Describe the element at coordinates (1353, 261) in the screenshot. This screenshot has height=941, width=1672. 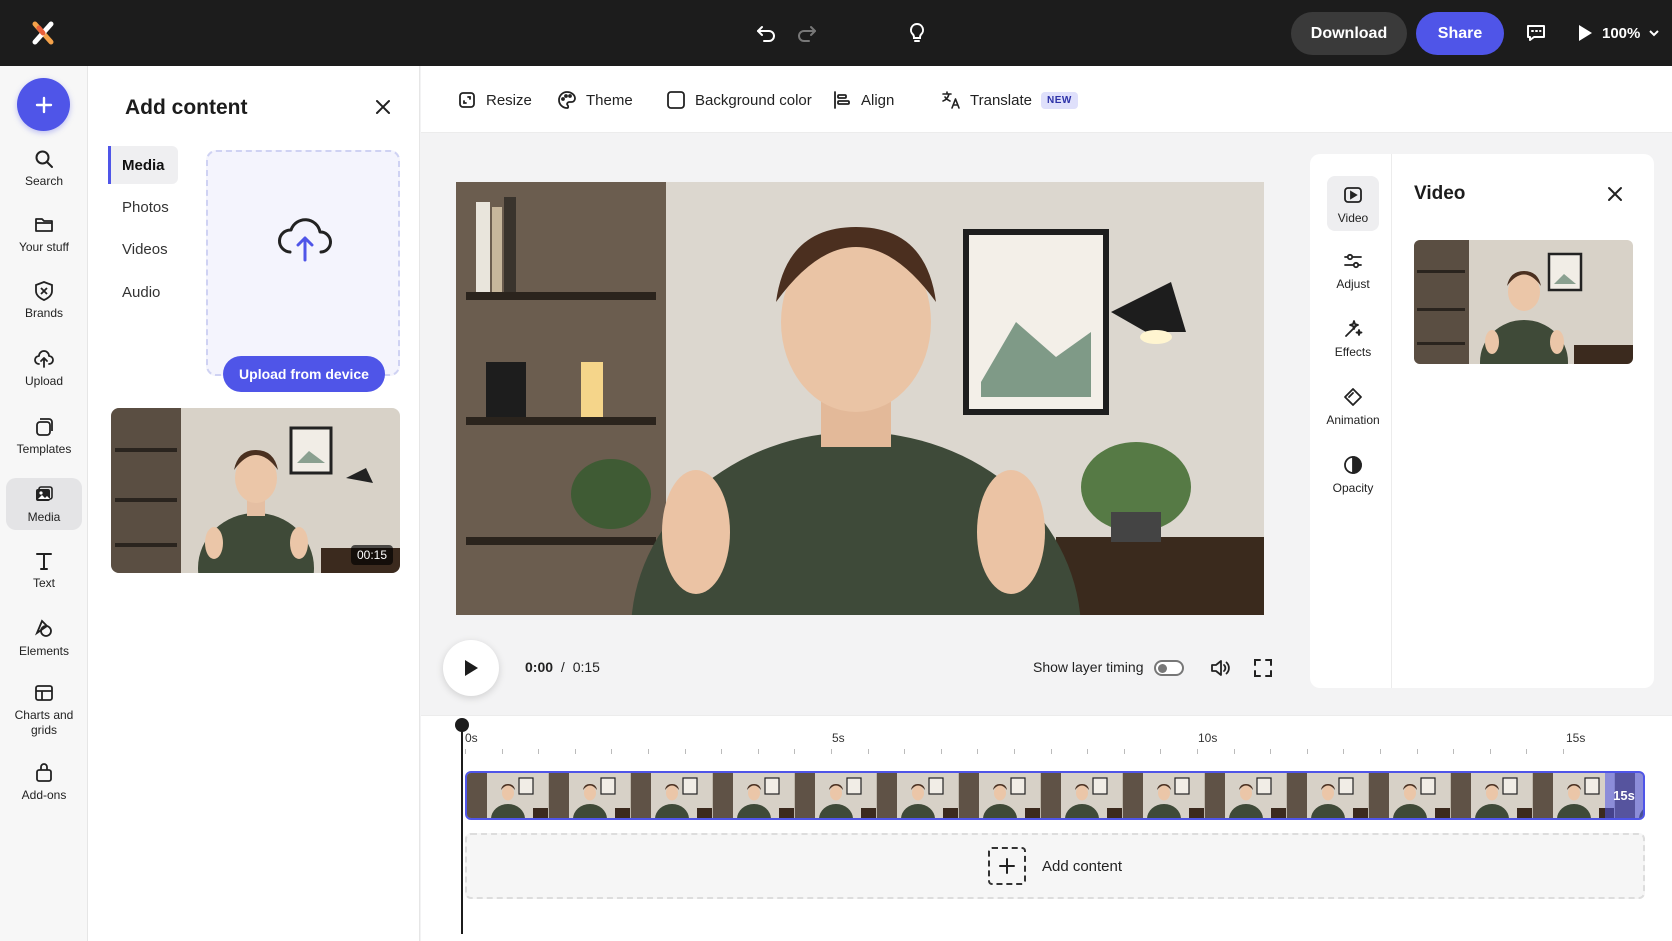
I see `adjust-sliders-icon` at that location.